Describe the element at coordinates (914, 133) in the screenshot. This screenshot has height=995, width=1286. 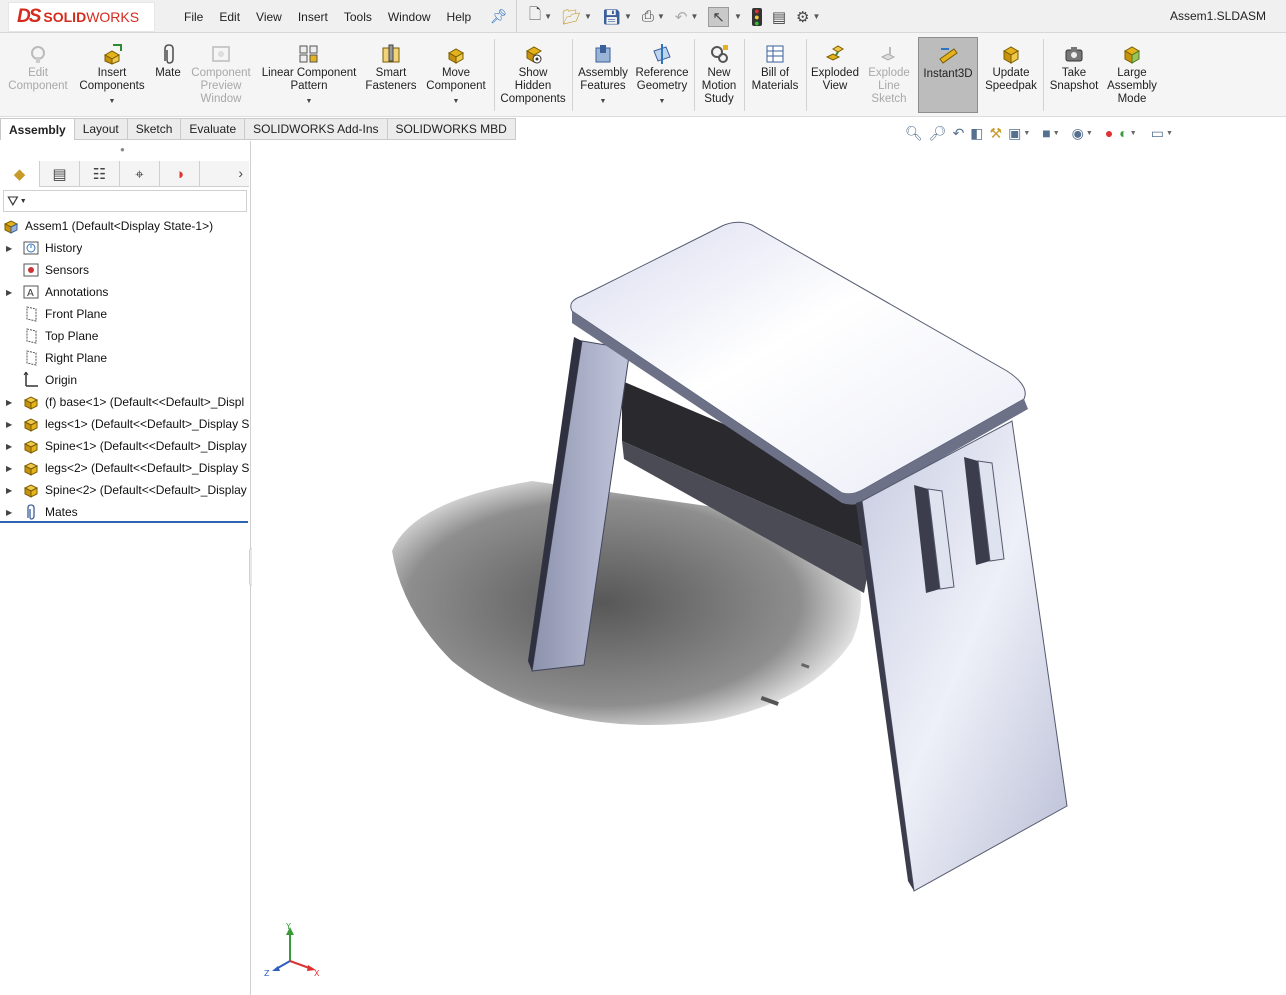
I see `zoom-to-fit-button: 🔍︎` at that location.